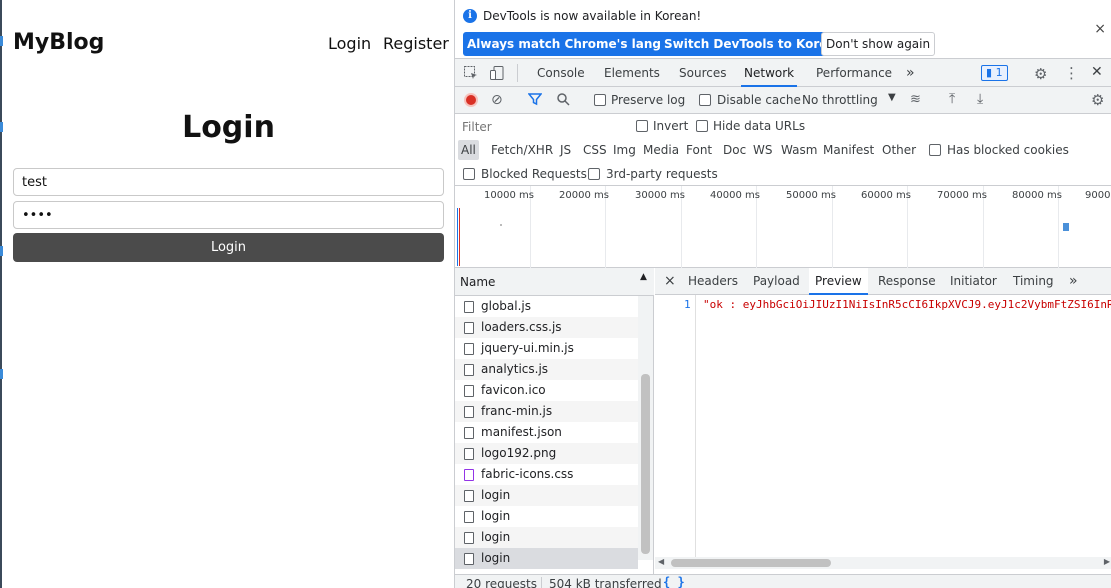 This screenshot has height=588, width=1111. What do you see at coordinates (1037, 195) in the screenshot?
I see `timeline-tick-label: 80000 ms` at bounding box center [1037, 195].